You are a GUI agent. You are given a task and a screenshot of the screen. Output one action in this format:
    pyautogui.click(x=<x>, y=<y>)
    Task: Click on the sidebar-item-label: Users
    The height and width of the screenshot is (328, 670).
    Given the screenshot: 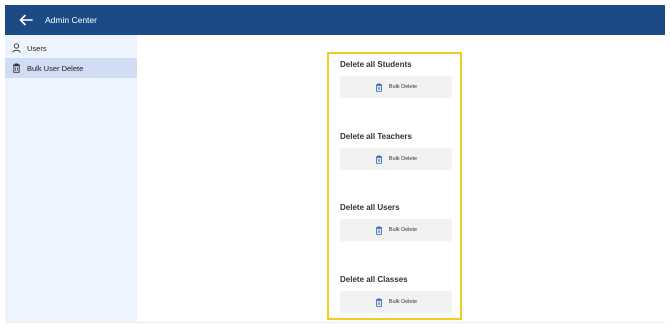 What is the action you would take?
    pyautogui.click(x=37, y=48)
    